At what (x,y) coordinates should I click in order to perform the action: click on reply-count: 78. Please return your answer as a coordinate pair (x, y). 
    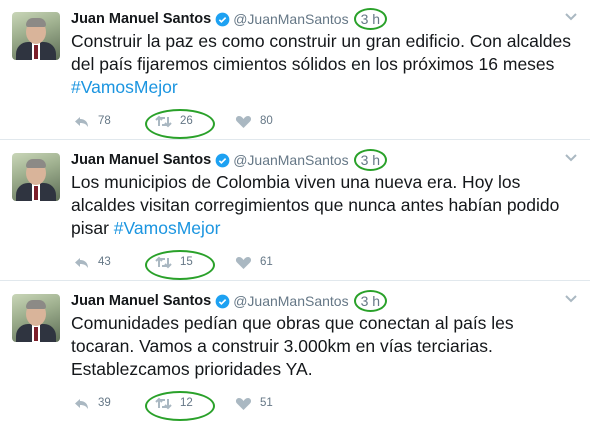
    Looking at the image, I should click on (104, 121).